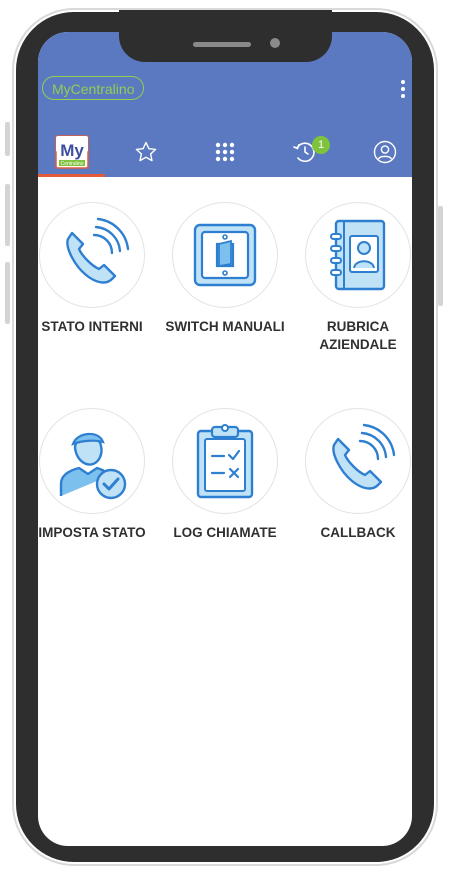 This screenshot has width=450, height=876. Describe the element at coordinates (275, 43) in the screenshot. I see `front-camera` at that location.